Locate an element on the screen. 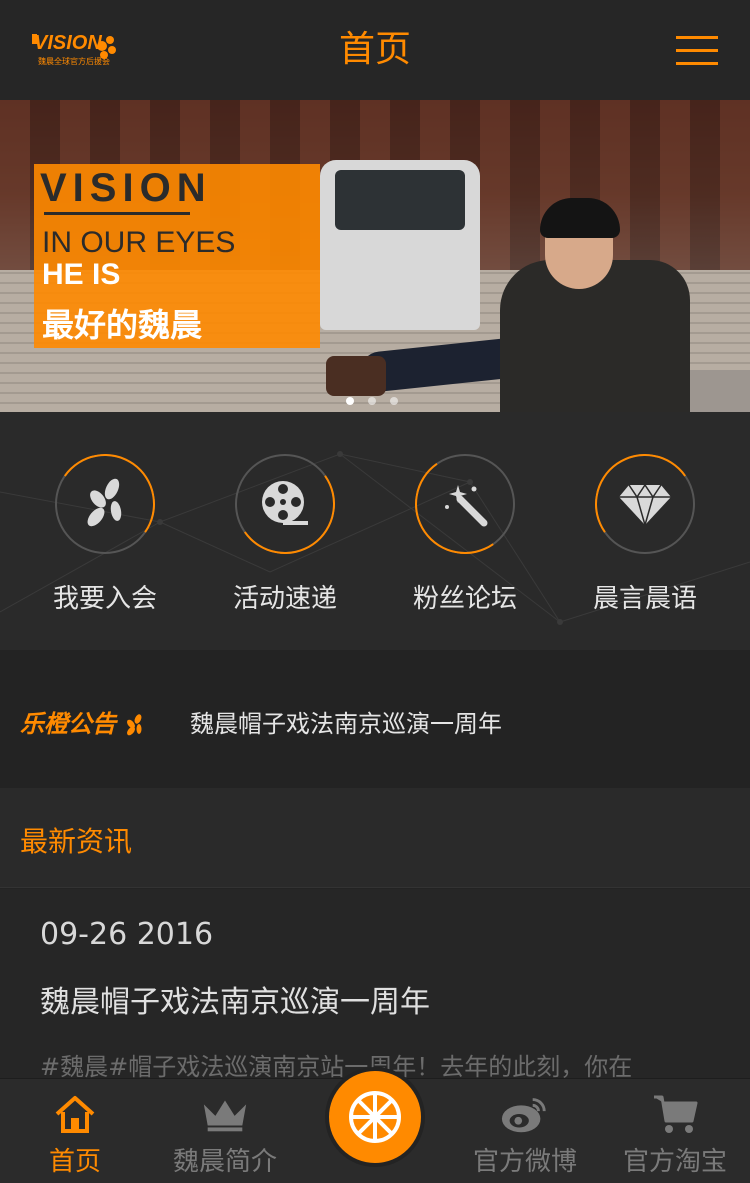 Image resolution: width=750 pixels, height=1183 pixels. tab-label: 官方淘宝 is located at coordinates (674, 1162).